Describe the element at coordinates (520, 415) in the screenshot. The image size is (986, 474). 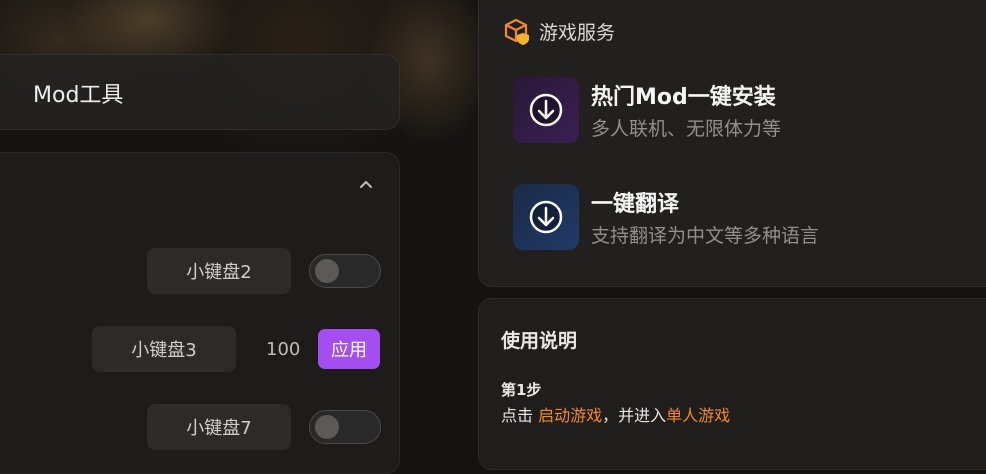
I see `step-prefix: 点击` at that location.